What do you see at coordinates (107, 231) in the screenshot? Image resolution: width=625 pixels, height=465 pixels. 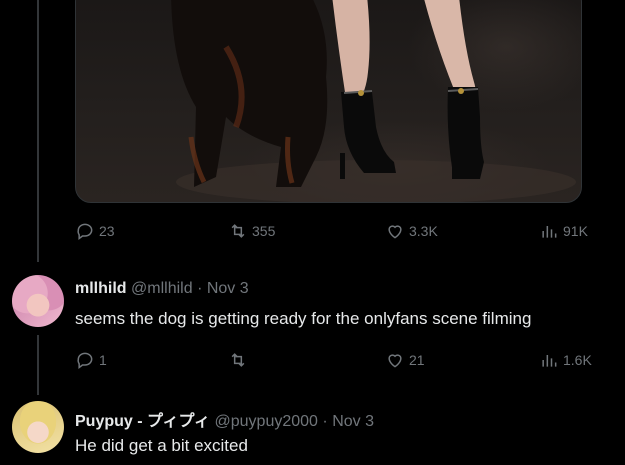 I see `reply-count: 23` at bounding box center [107, 231].